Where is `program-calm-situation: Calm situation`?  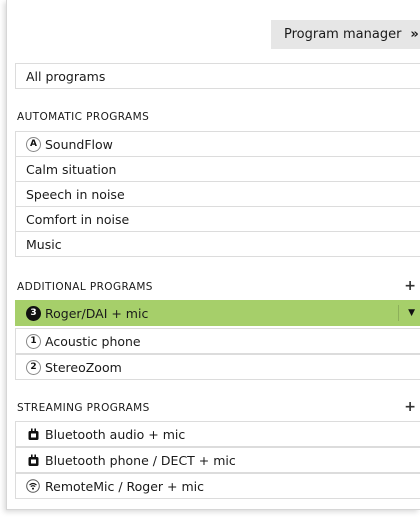
program-calm-situation: Calm situation is located at coordinates (217, 169).